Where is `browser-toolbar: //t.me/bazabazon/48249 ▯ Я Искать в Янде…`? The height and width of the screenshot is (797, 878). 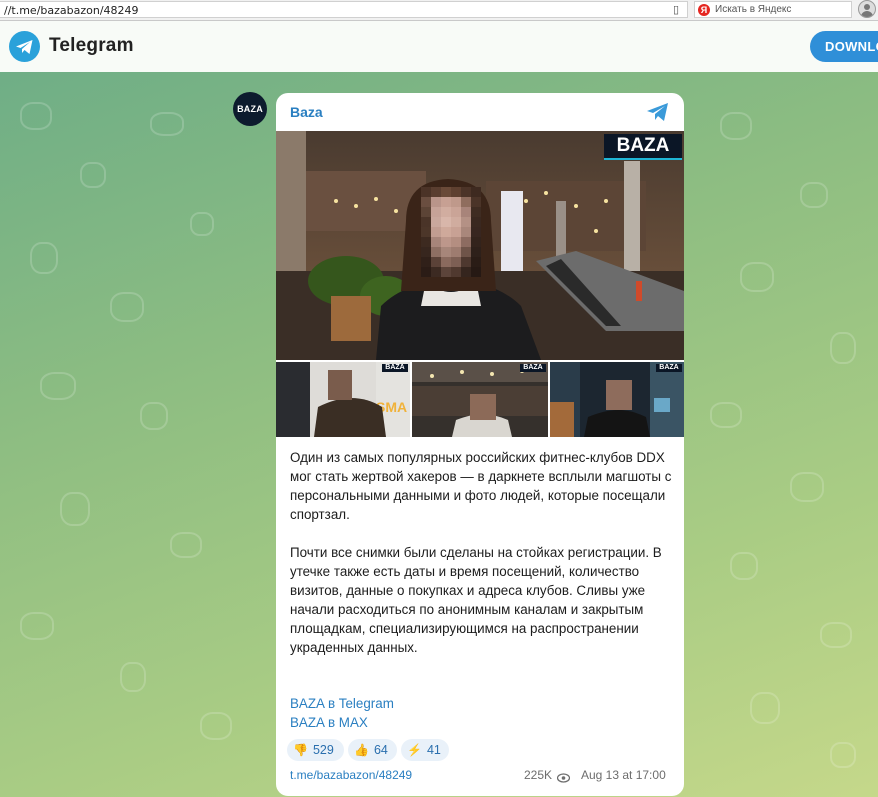
browser-toolbar: //t.me/bazabazon/48249 ▯ Я Искать в Янде… is located at coordinates (439, 10).